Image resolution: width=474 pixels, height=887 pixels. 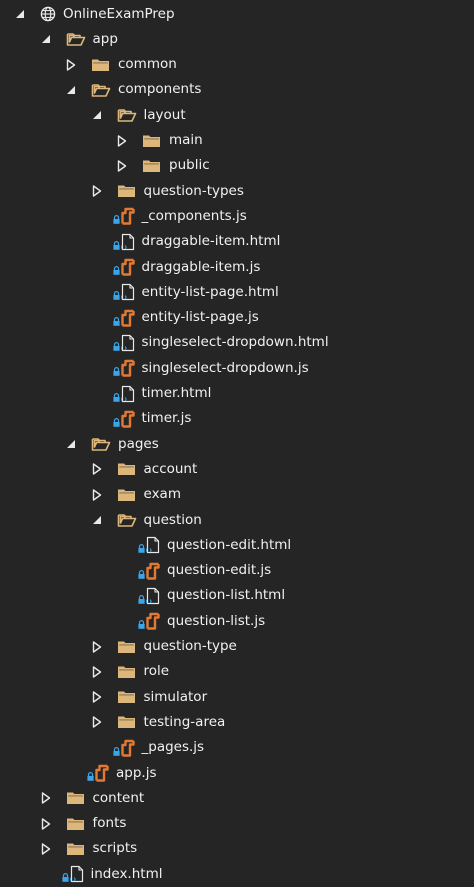 I want to click on tree-item-label: _pages.js, so click(x=173, y=747).